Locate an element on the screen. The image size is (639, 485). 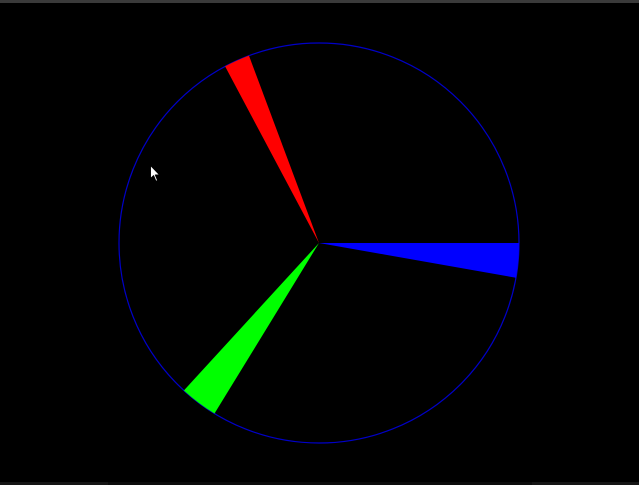
sector-red is located at coordinates (272, 149).